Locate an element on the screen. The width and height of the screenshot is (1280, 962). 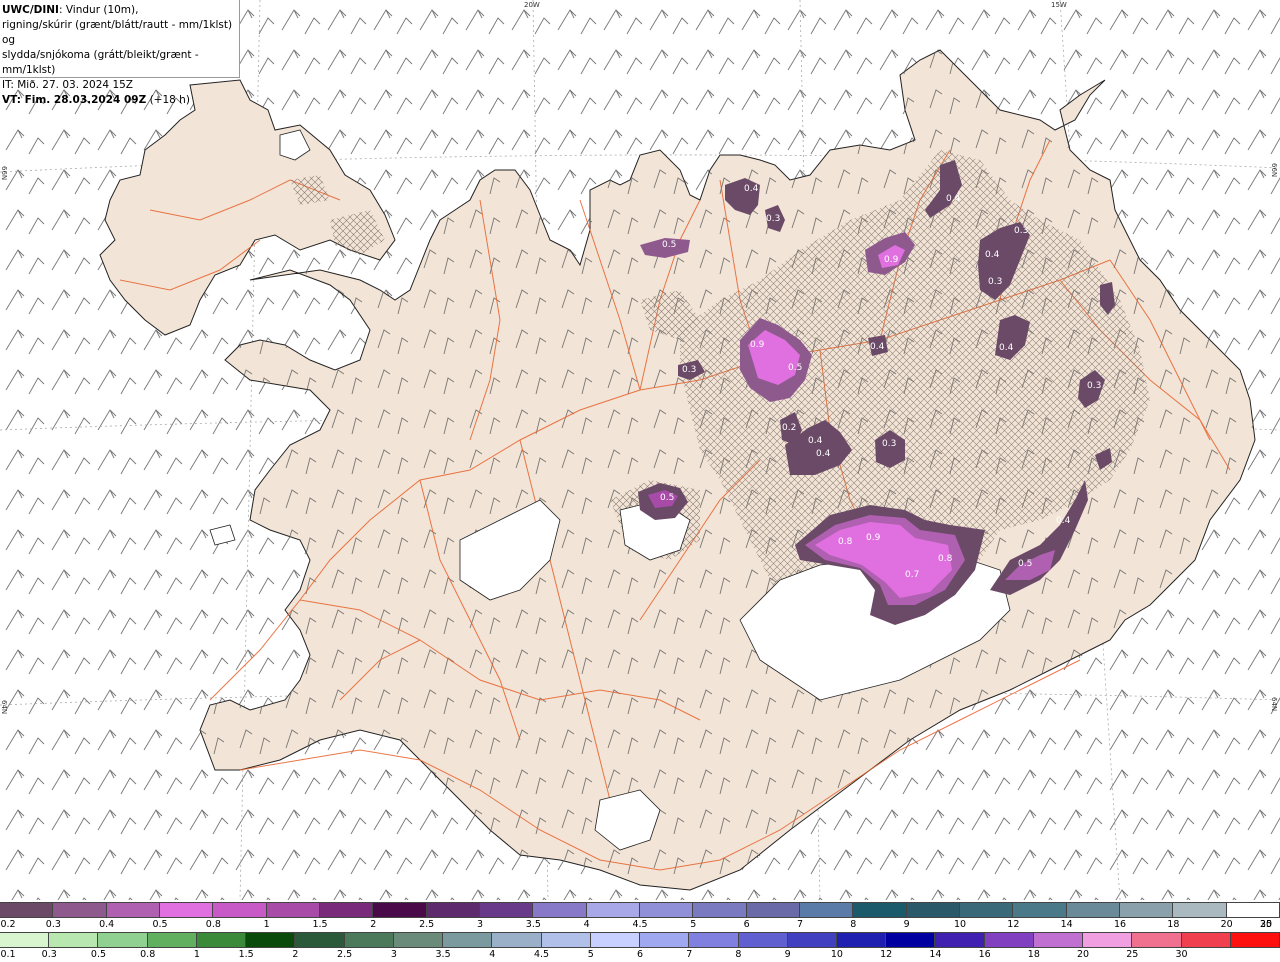
legend-tick-label: 0.2 is located at coordinates (8, 924).